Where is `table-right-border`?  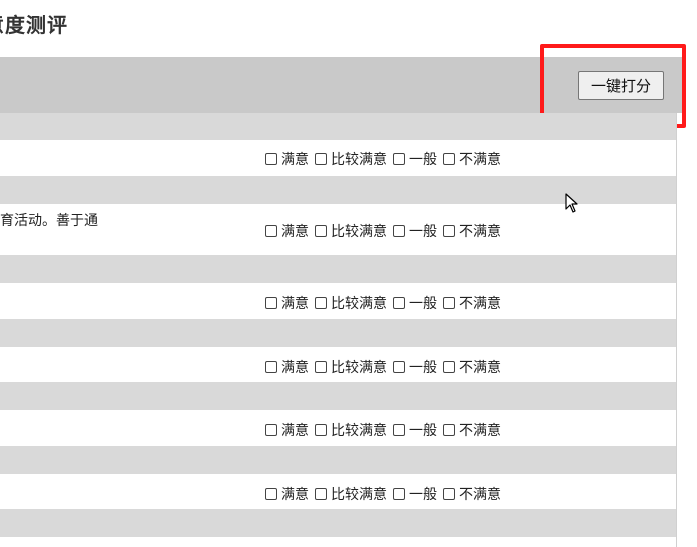 table-right-border is located at coordinates (676, 330).